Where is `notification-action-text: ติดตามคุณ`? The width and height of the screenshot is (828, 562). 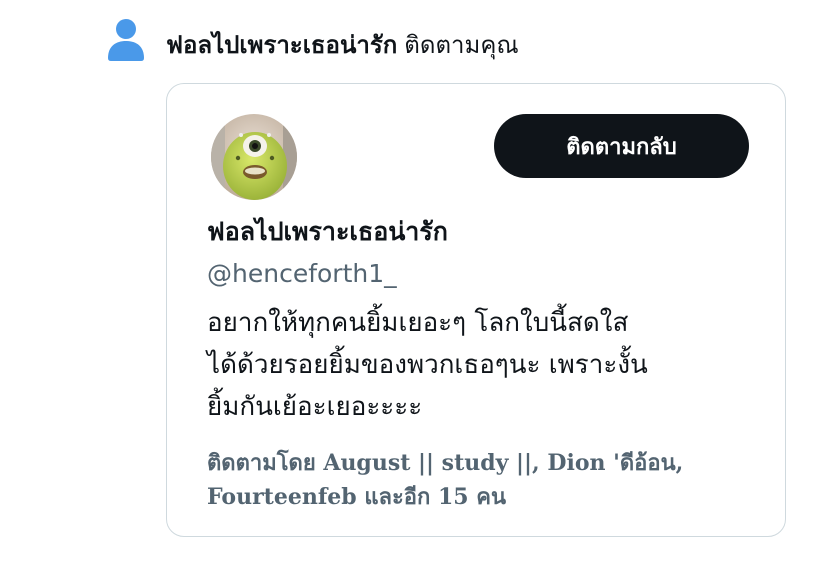 notification-action-text: ติดตามคุณ is located at coordinates (461, 45).